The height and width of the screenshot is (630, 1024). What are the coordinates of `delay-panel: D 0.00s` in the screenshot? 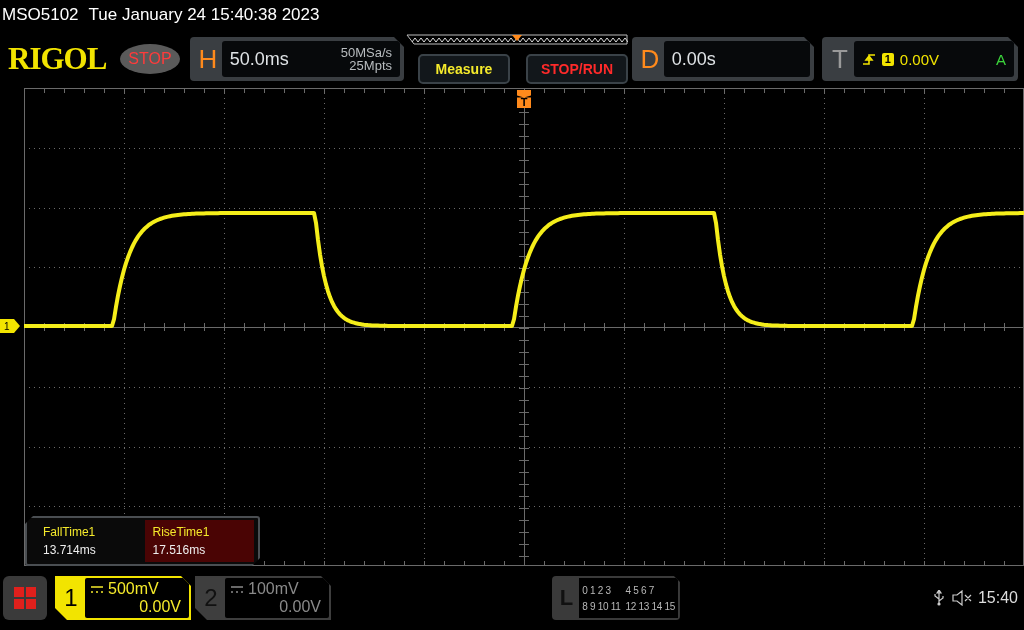 It's located at (723, 59).